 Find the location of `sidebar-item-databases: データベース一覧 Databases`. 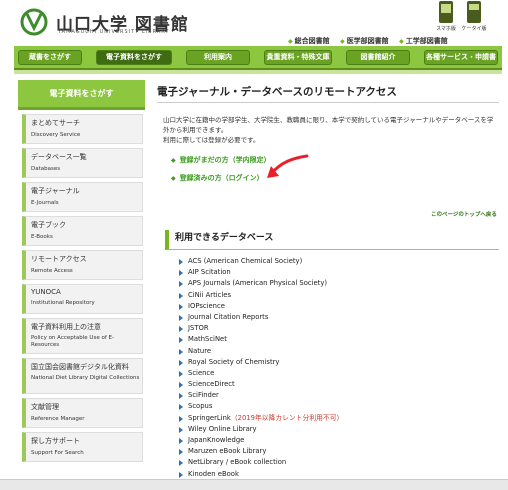

sidebar-item-databases: データベース一覧 Databases is located at coordinates (82, 163).